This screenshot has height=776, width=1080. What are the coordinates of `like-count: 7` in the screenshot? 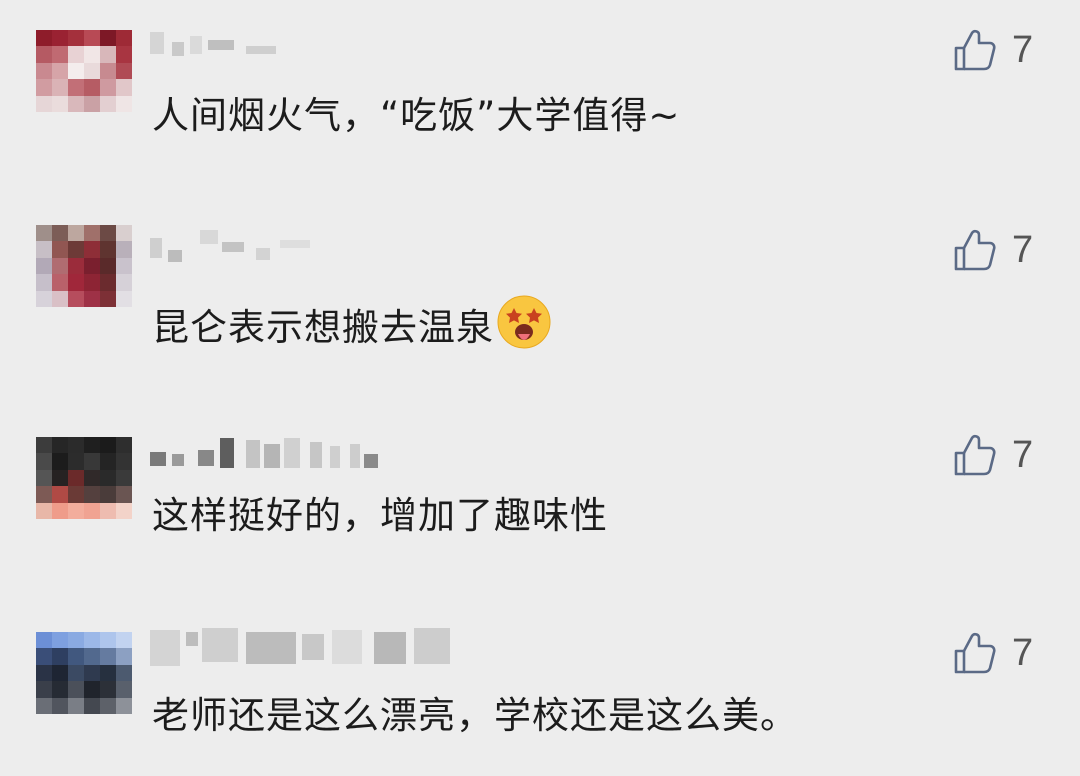 It's located at (1023, 652).